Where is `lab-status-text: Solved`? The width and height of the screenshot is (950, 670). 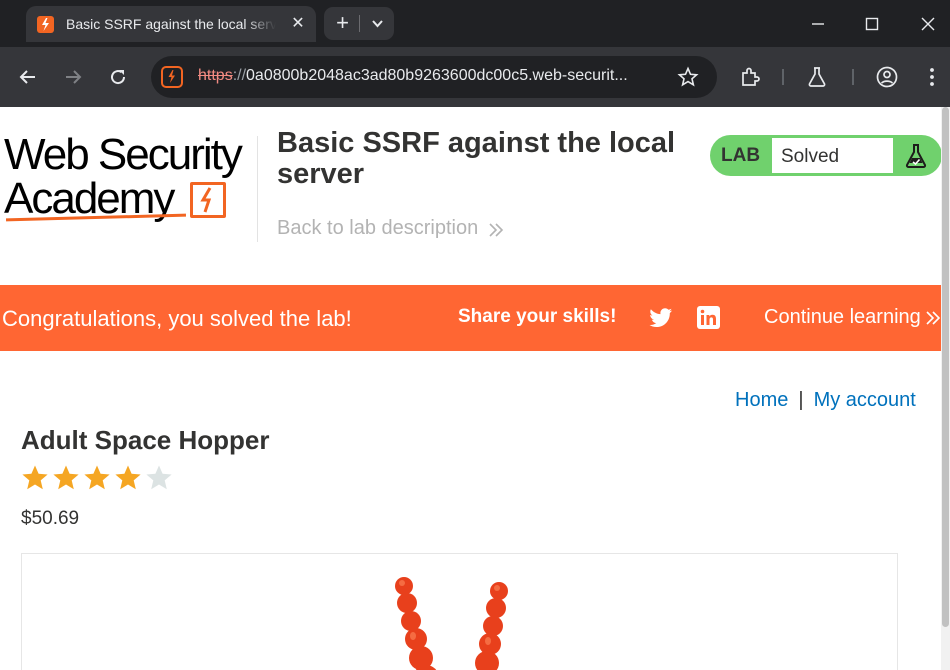
lab-status-text: Solved is located at coordinates (810, 156).